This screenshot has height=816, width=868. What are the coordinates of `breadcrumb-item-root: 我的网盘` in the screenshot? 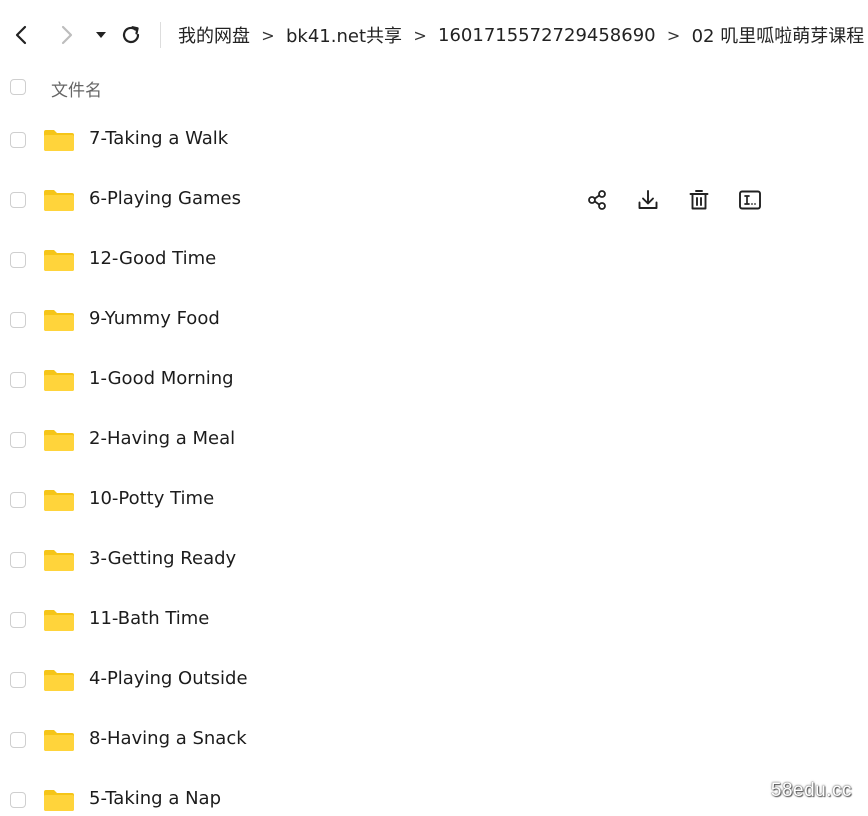 It's located at (214, 35).